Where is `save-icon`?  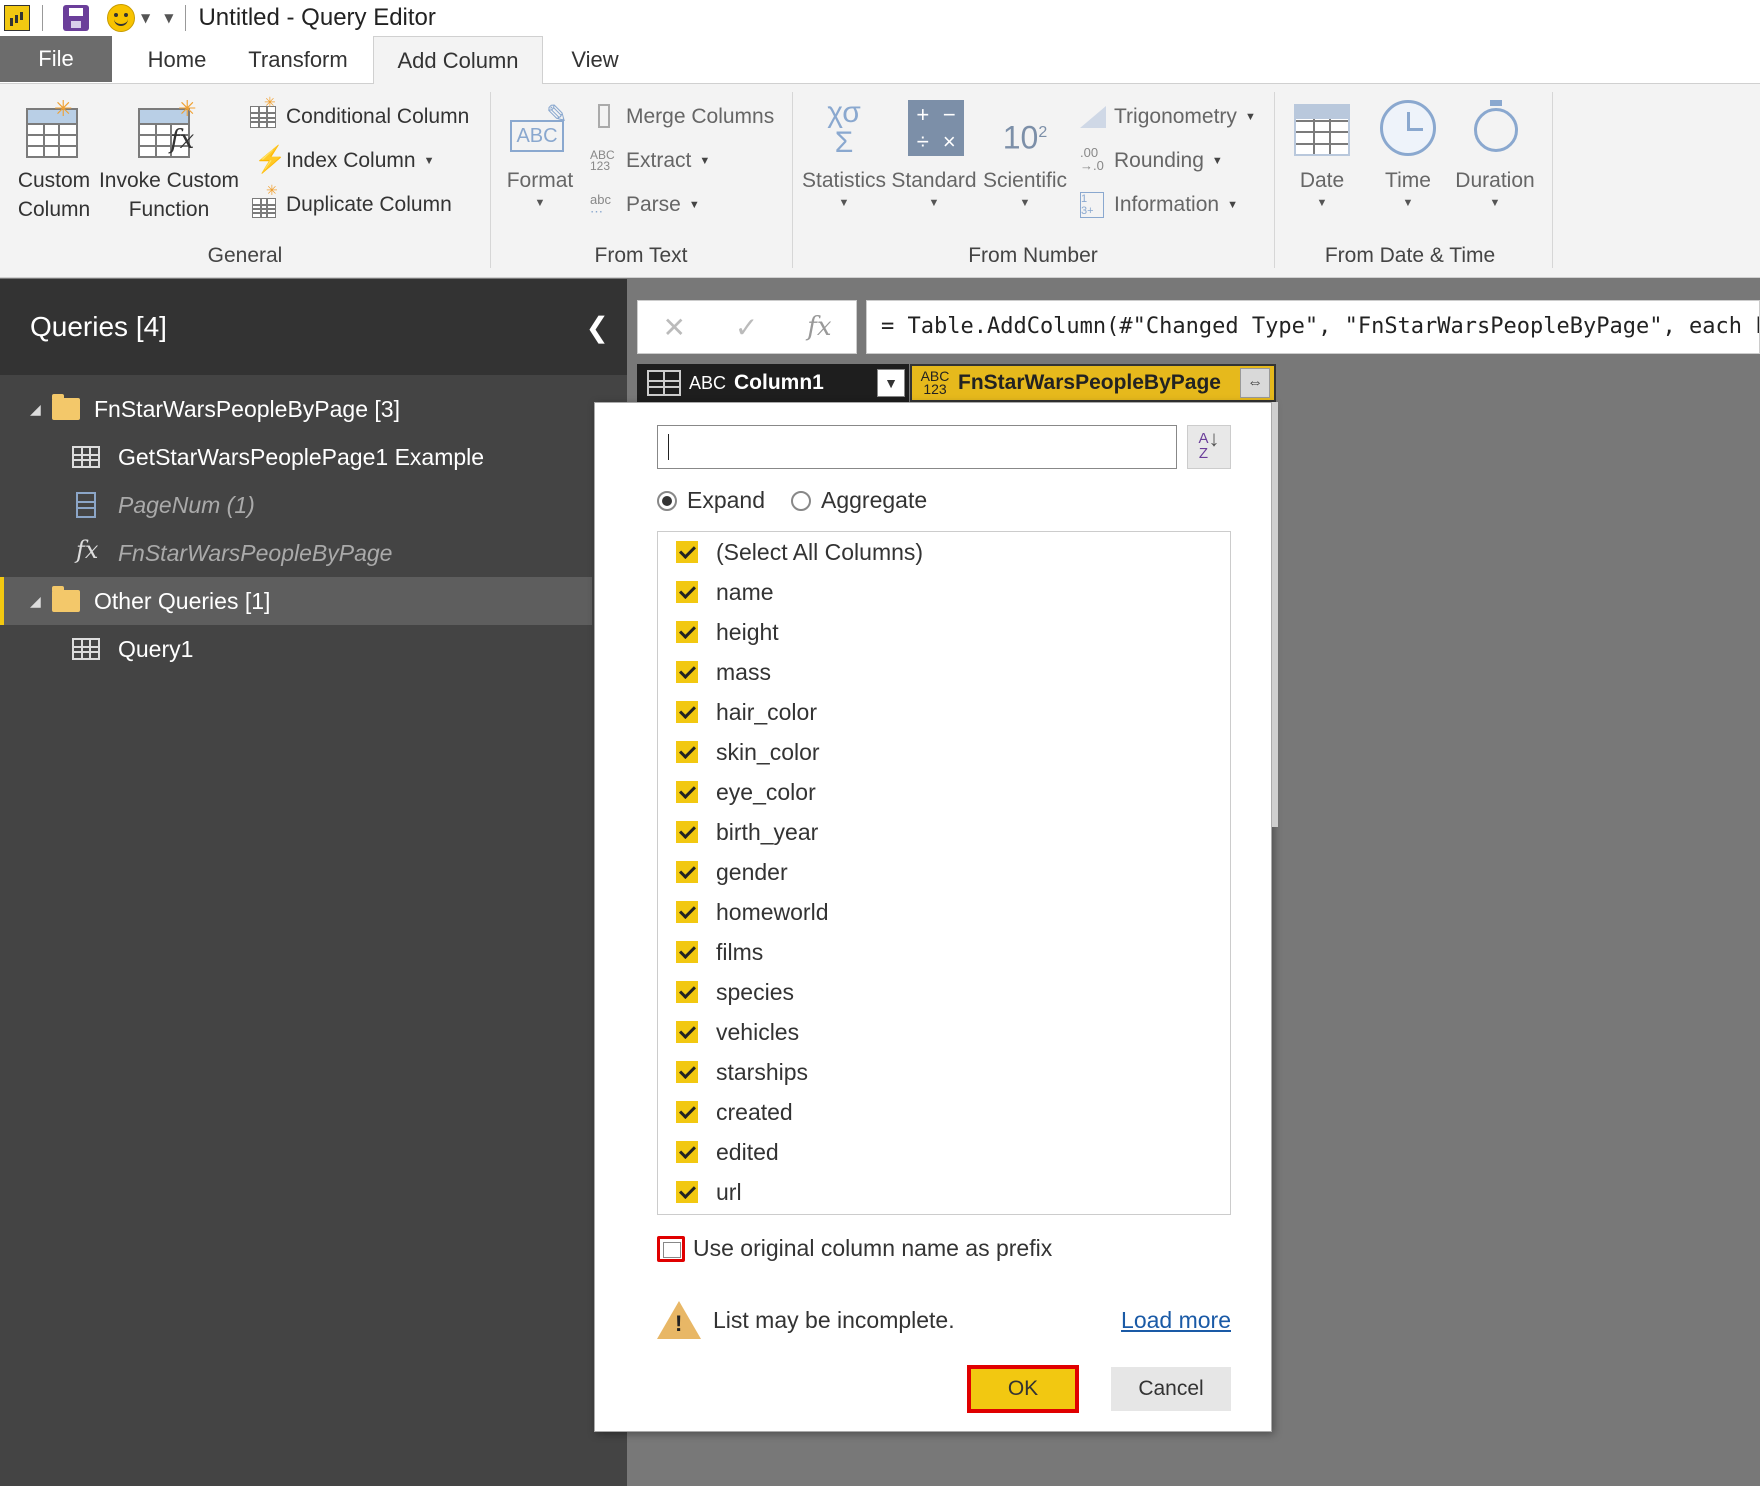 save-icon is located at coordinates (76, 18).